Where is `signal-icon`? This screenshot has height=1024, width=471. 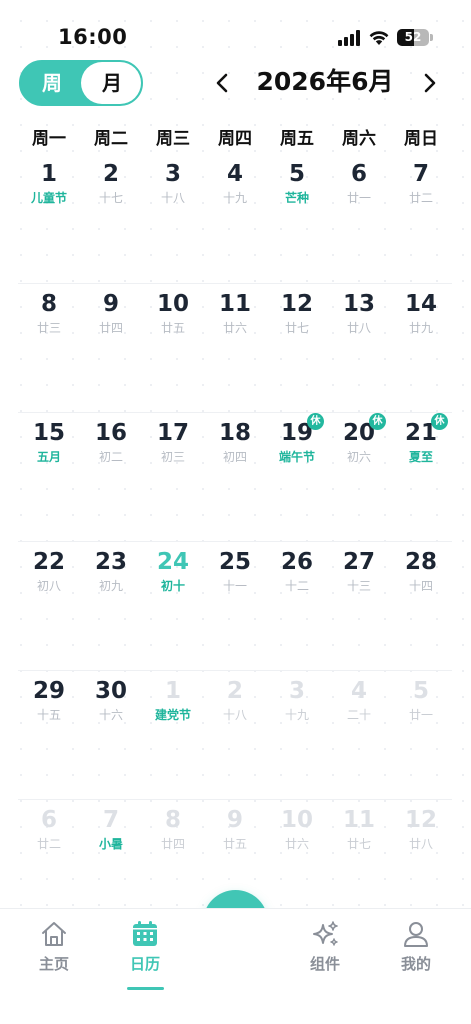
signal-icon is located at coordinates (349, 38).